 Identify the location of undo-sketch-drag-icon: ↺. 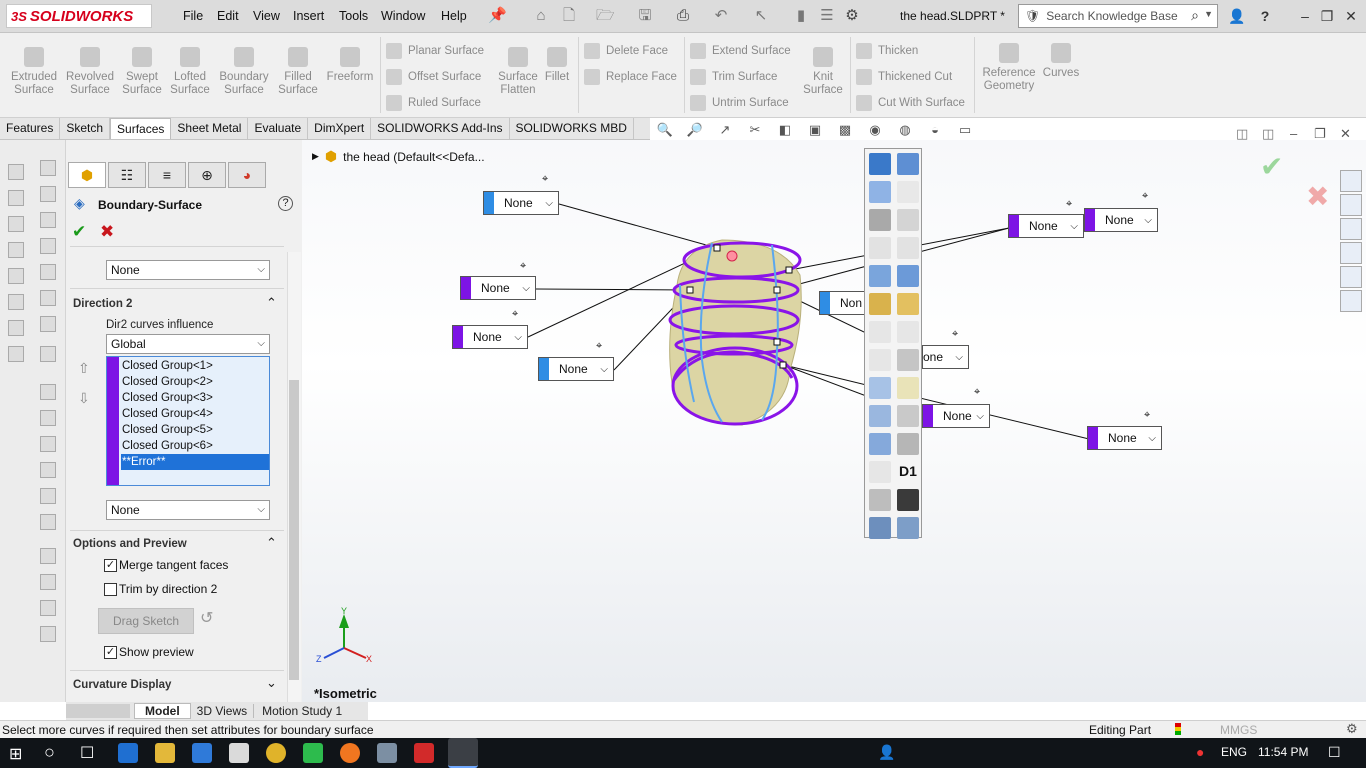
(206, 618).